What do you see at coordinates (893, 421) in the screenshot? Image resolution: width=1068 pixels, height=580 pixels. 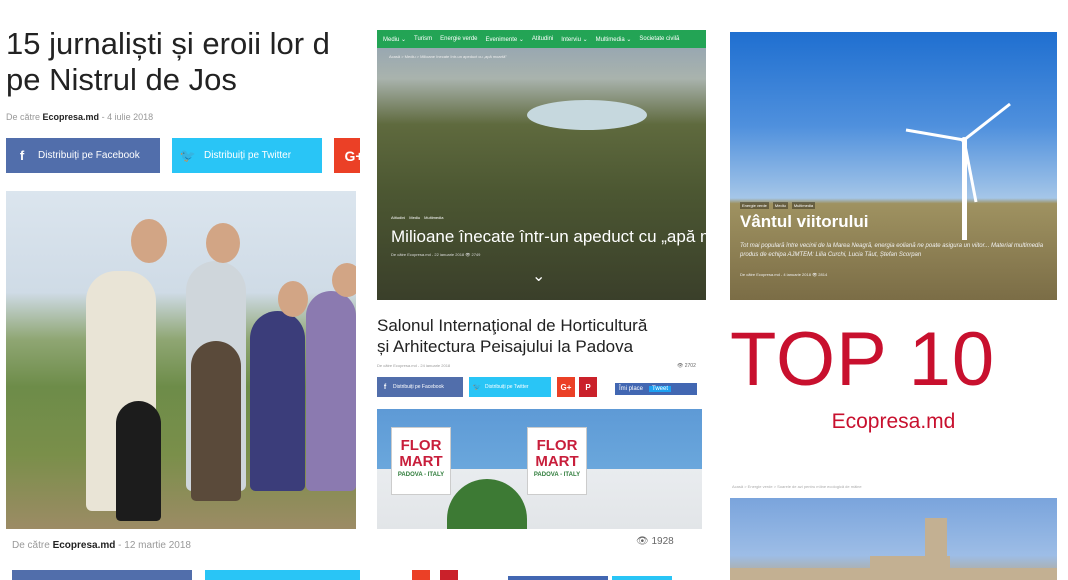 I see `brand-name: Ecopresa.md` at bounding box center [893, 421].